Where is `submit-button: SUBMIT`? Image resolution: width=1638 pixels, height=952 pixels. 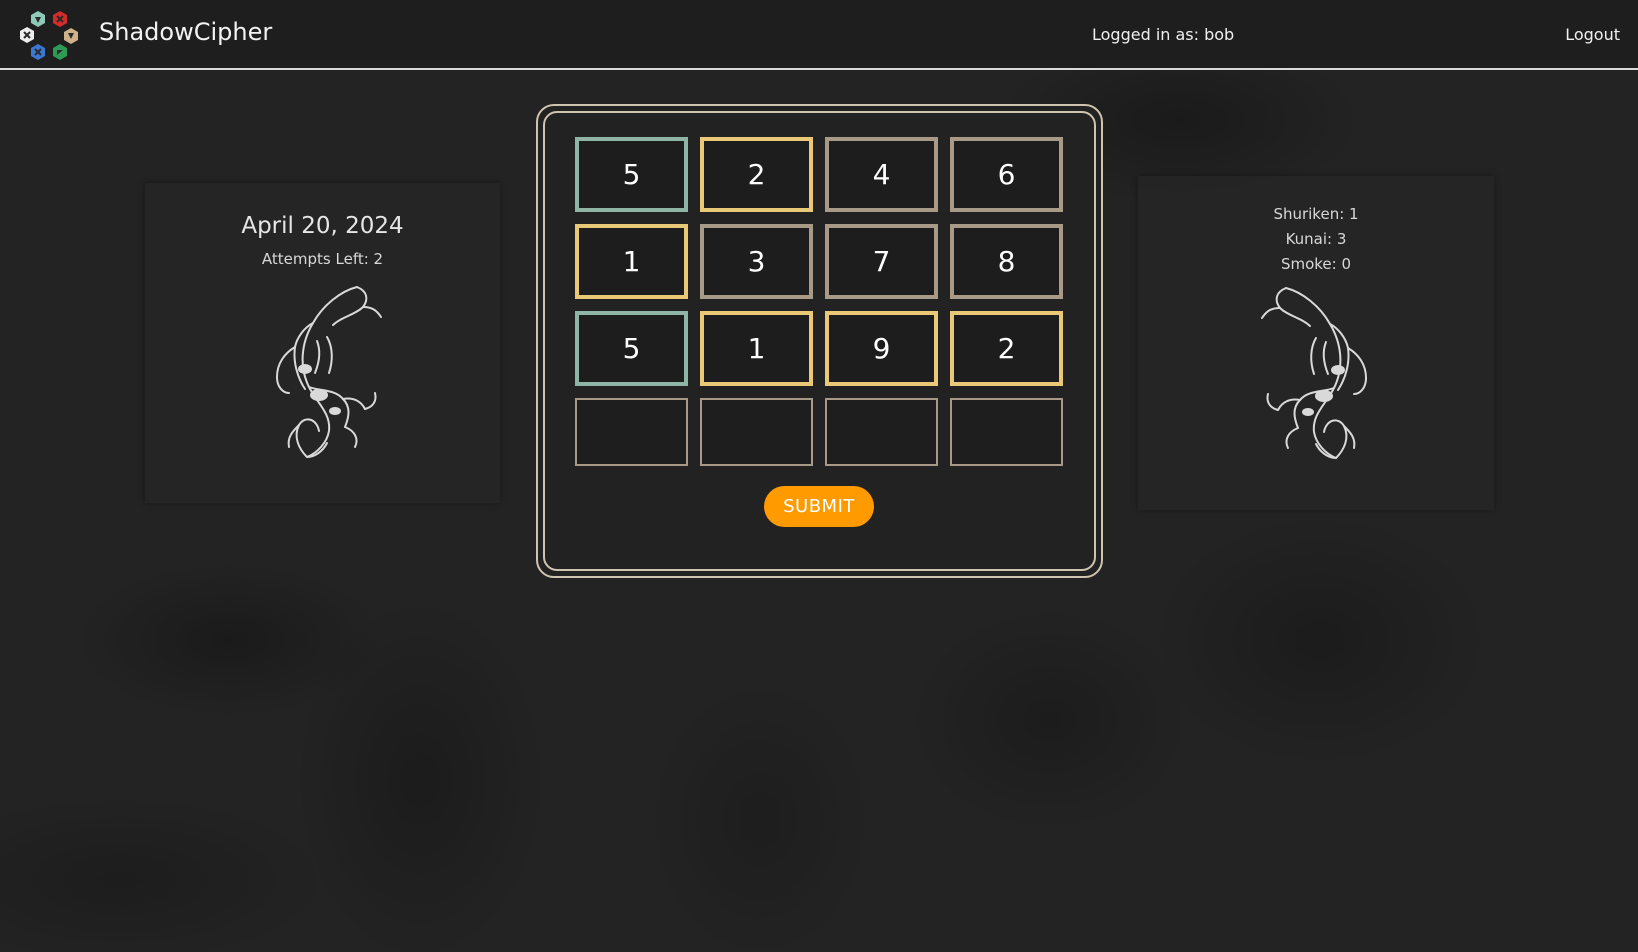 submit-button: SUBMIT is located at coordinates (819, 506).